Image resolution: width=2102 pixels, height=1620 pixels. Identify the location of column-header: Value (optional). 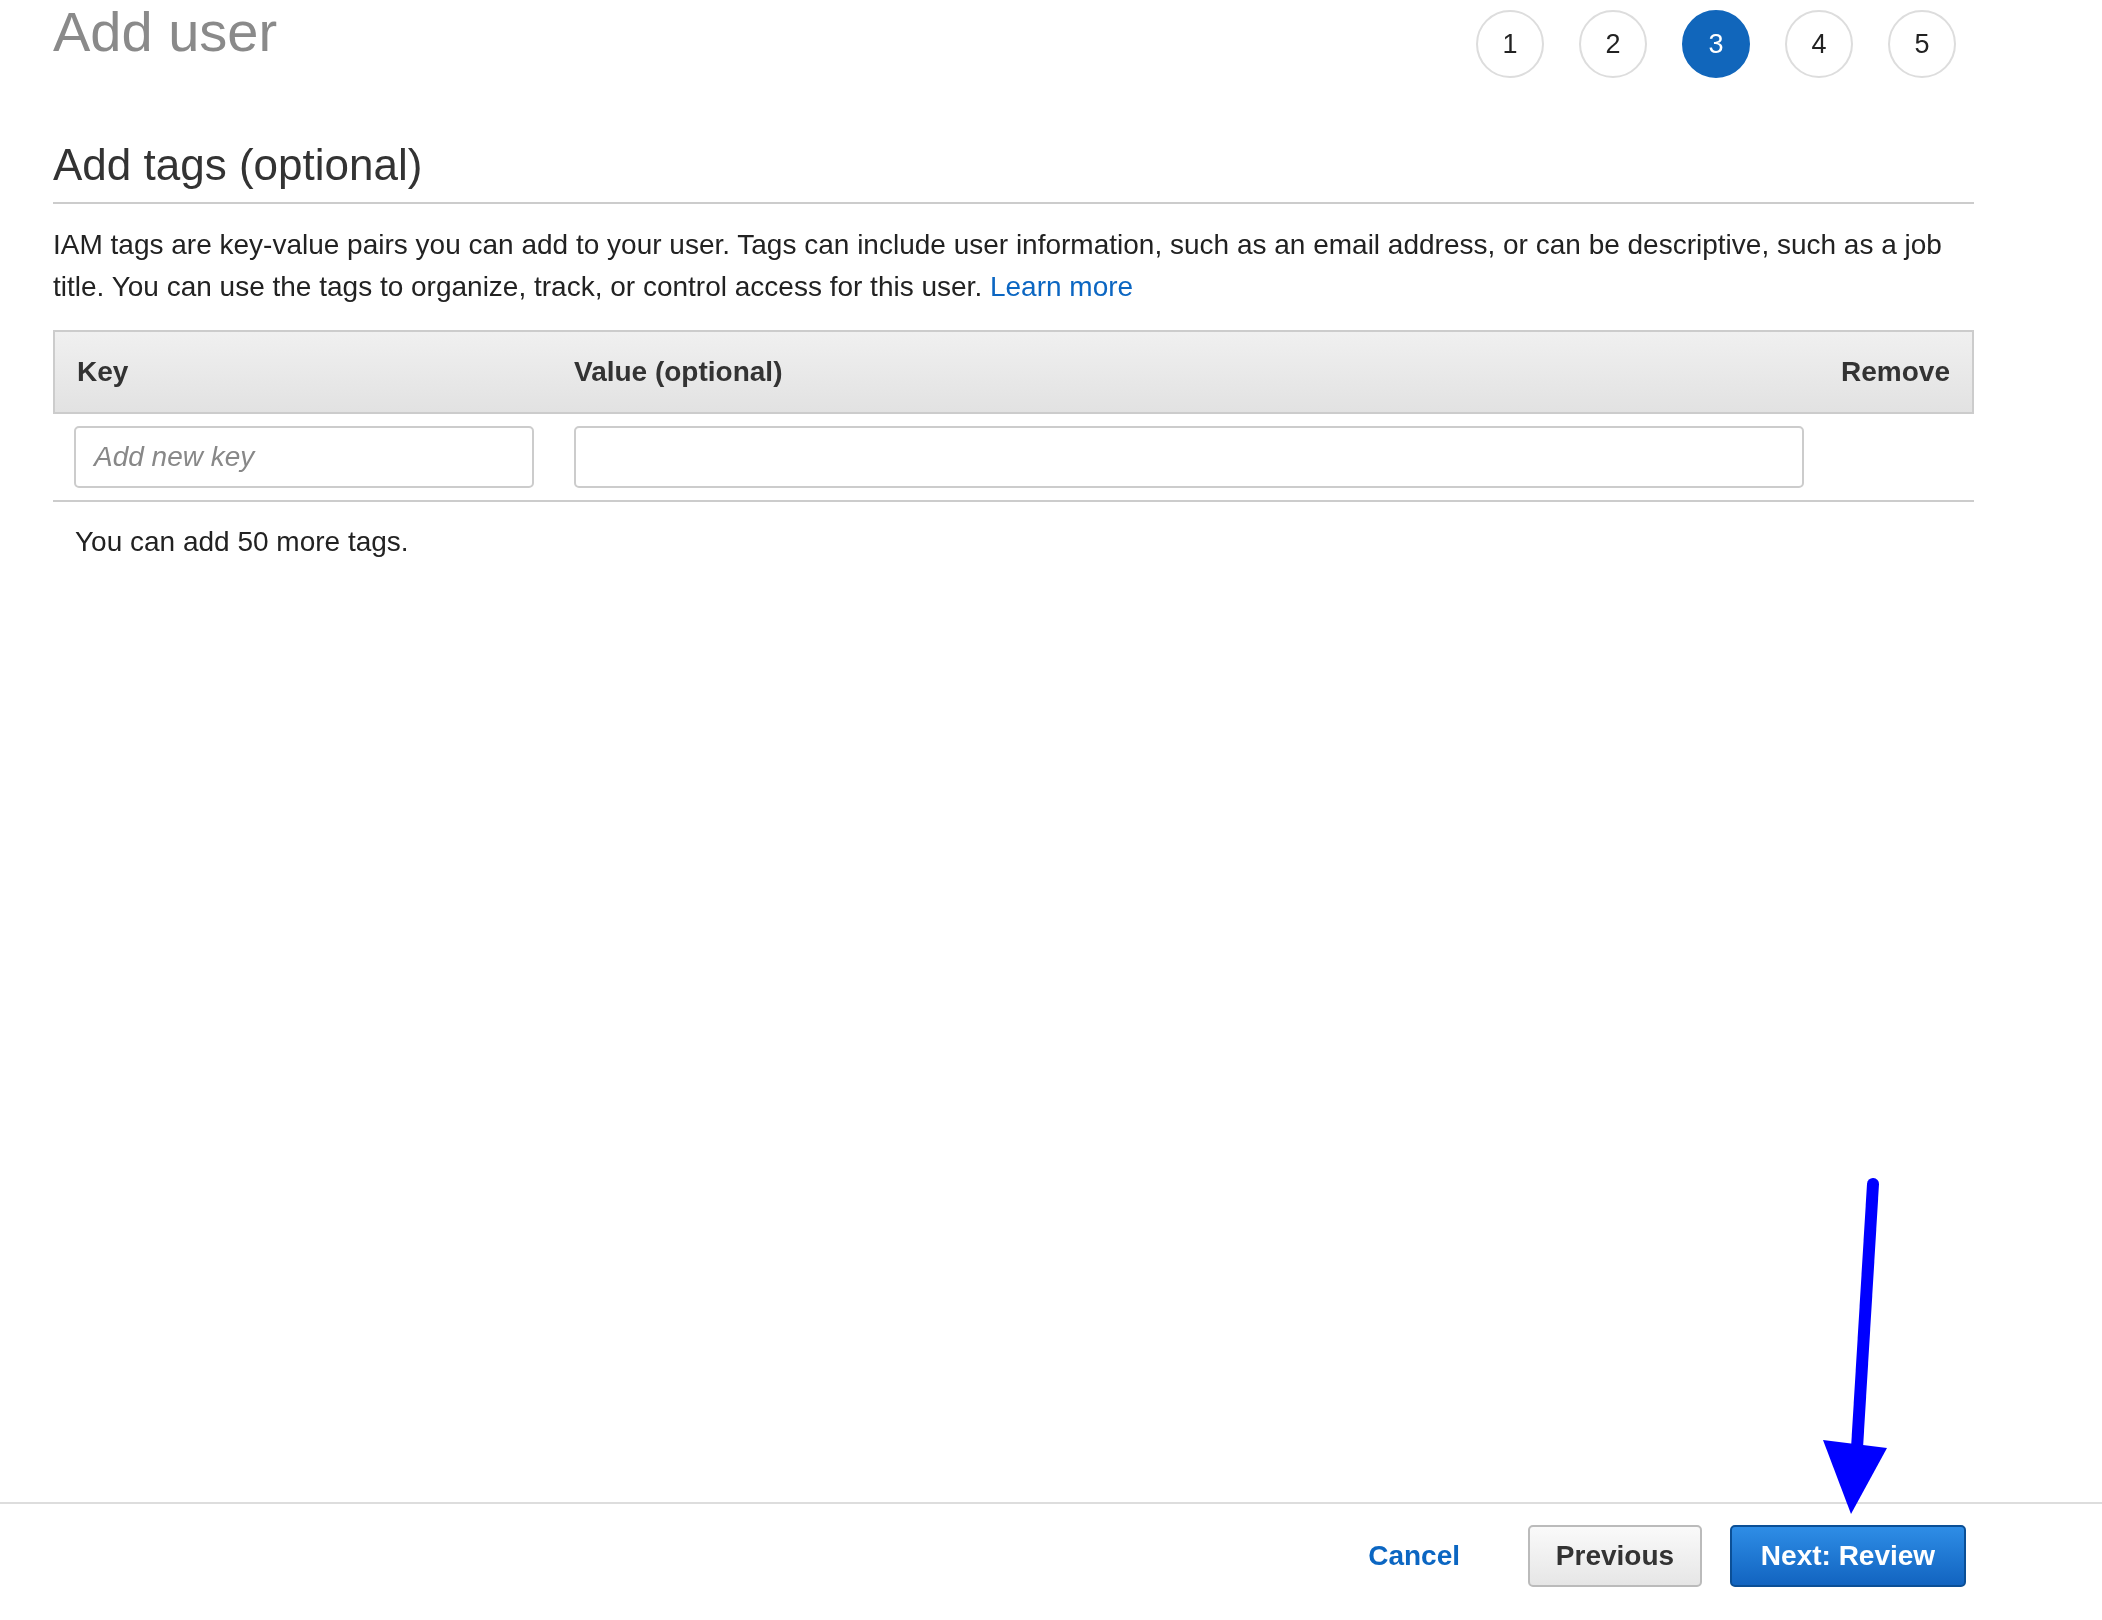
(679, 372).